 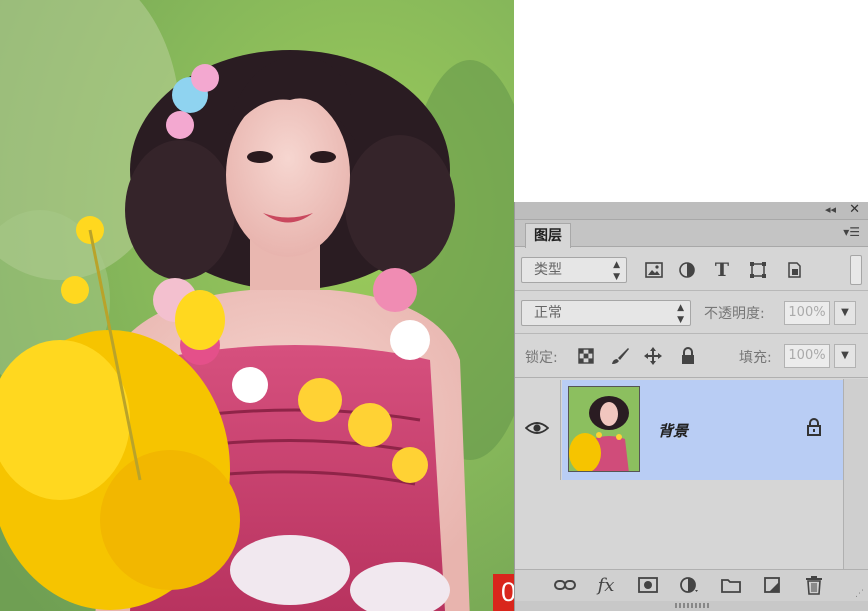 What do you see at coordinates (830, 209) in the screenshot?
I see `collapse-panel-icon: ◂◂` at bounding box center [830, 209].